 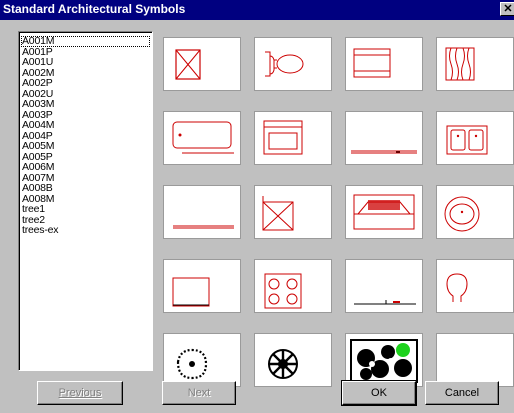 I want to click on box-half-x-icon, so click(x=278, y=213).